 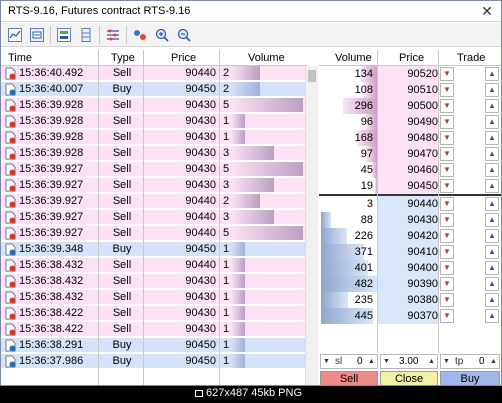 I want to click on col-price-header: Price, so click(x=183, y=58).